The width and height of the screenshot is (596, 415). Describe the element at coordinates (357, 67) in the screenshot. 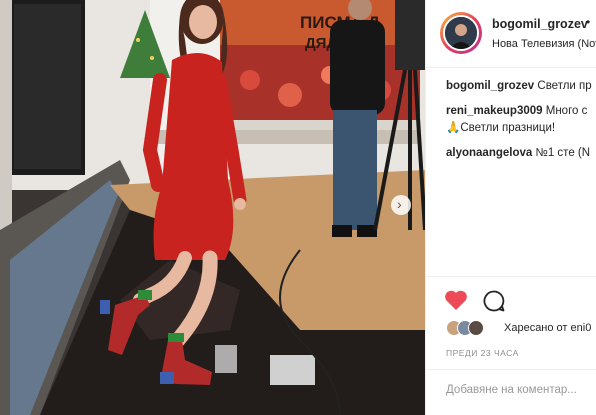

I see `camera-operator` at that location.